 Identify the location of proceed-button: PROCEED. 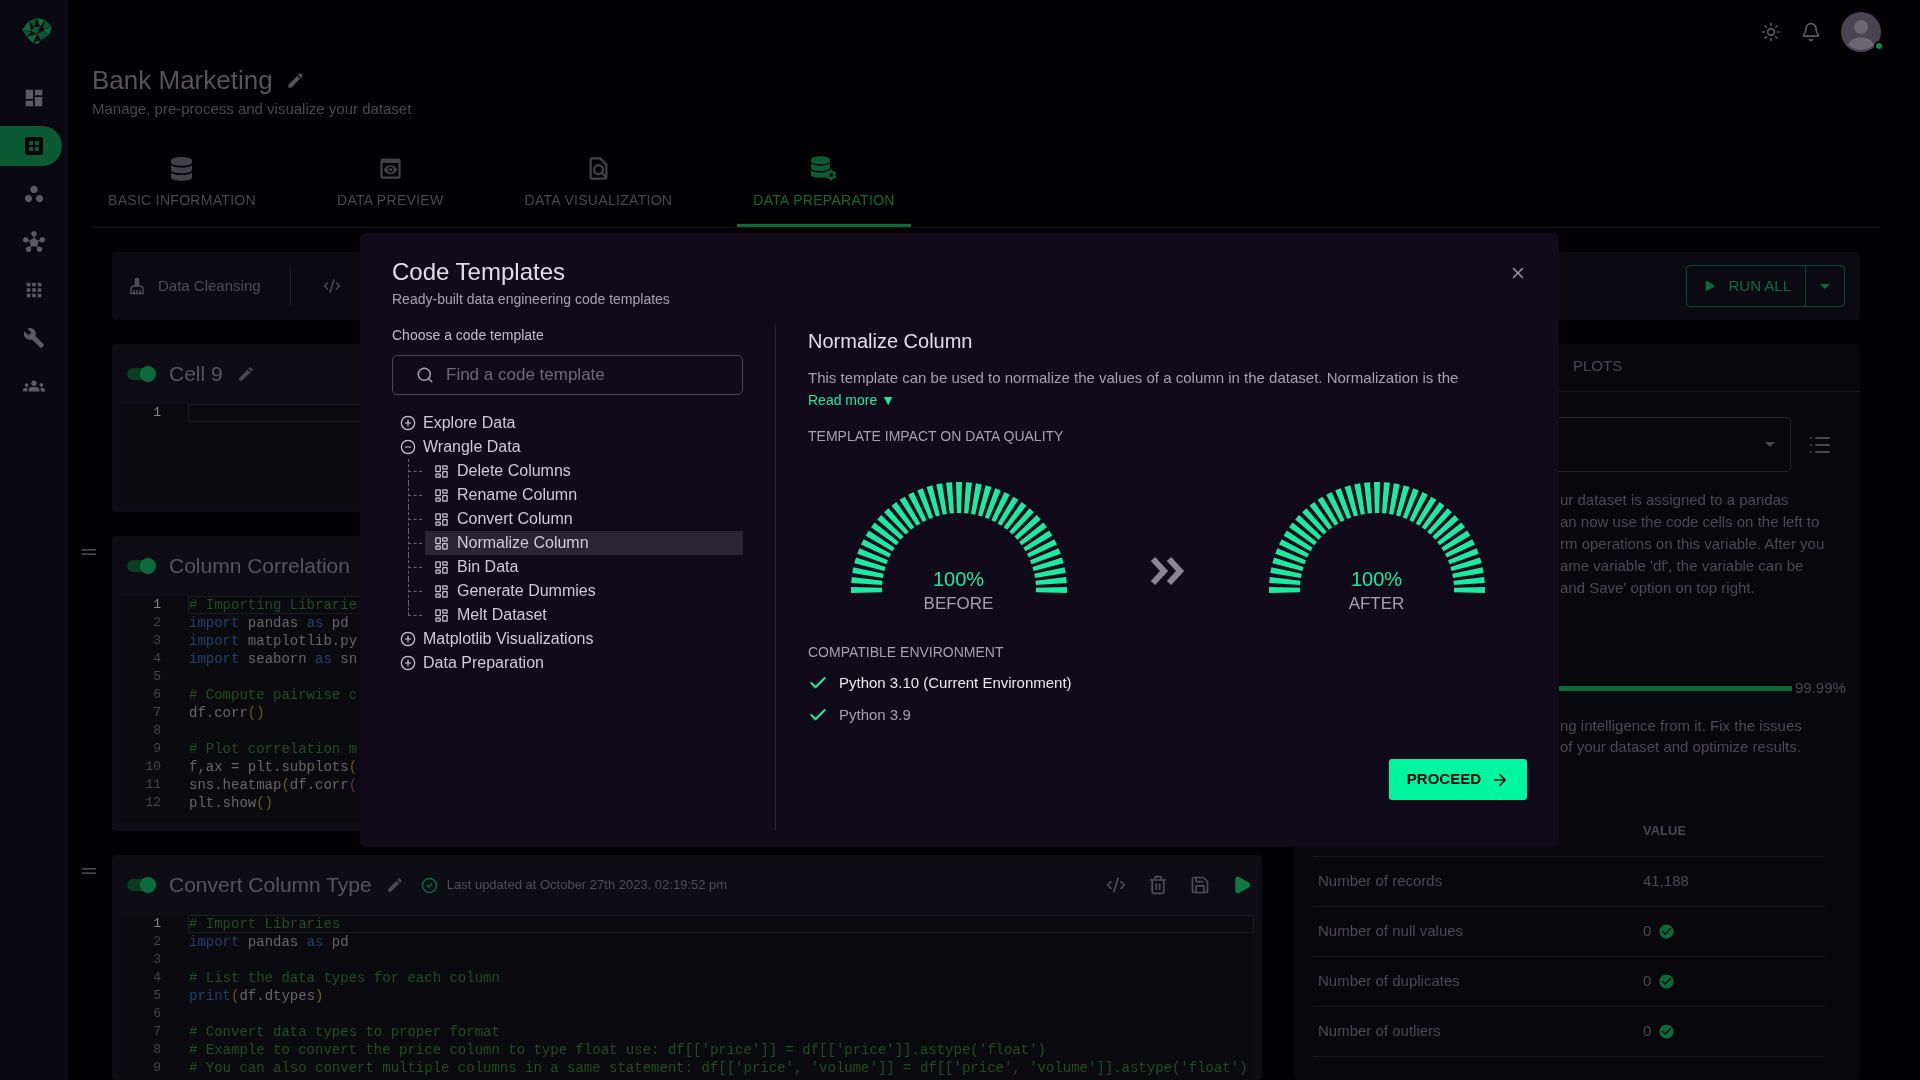
(1457, 779).